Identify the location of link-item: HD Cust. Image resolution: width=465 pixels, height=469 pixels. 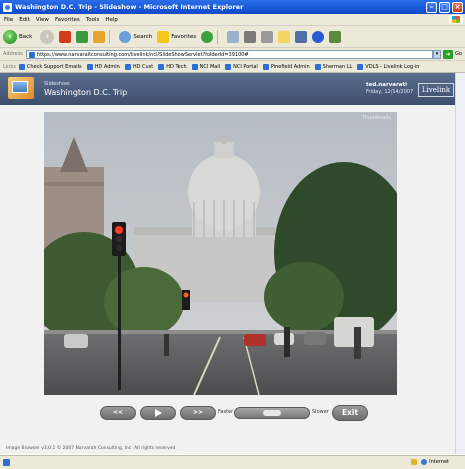
(139, 66).